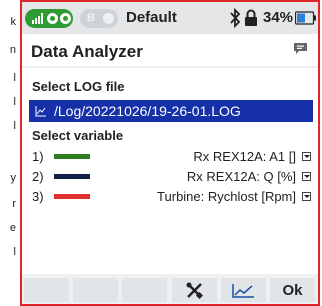 The image size is (322, 306). I want to click on edge-text-line: y, so click(13, 178).